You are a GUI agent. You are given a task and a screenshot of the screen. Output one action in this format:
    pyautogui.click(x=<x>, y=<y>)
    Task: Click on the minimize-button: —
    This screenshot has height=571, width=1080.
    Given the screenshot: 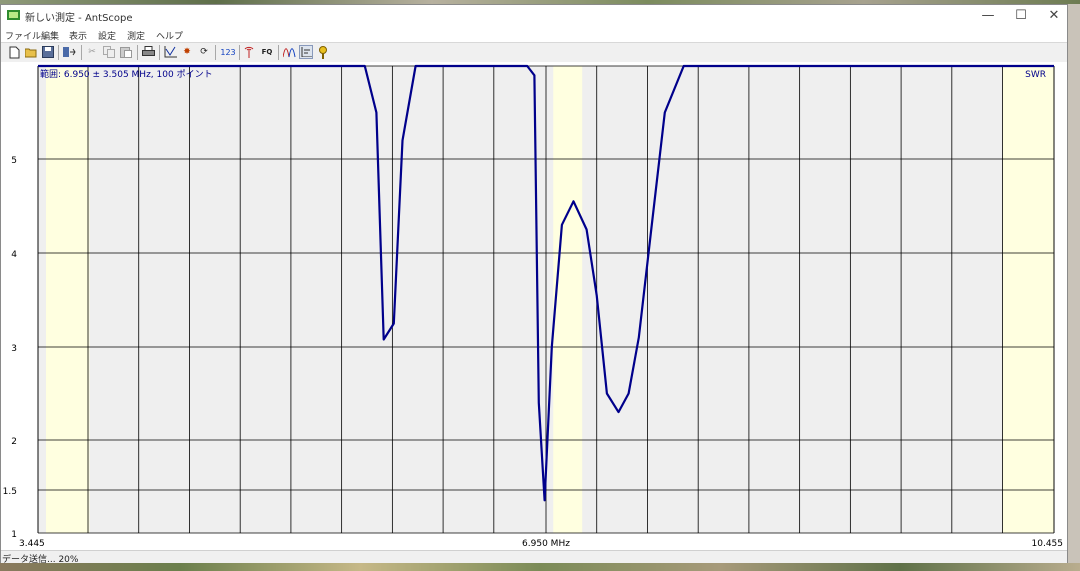 What is the action you would take?
    pyautogui.click(x=988, y=15)
    